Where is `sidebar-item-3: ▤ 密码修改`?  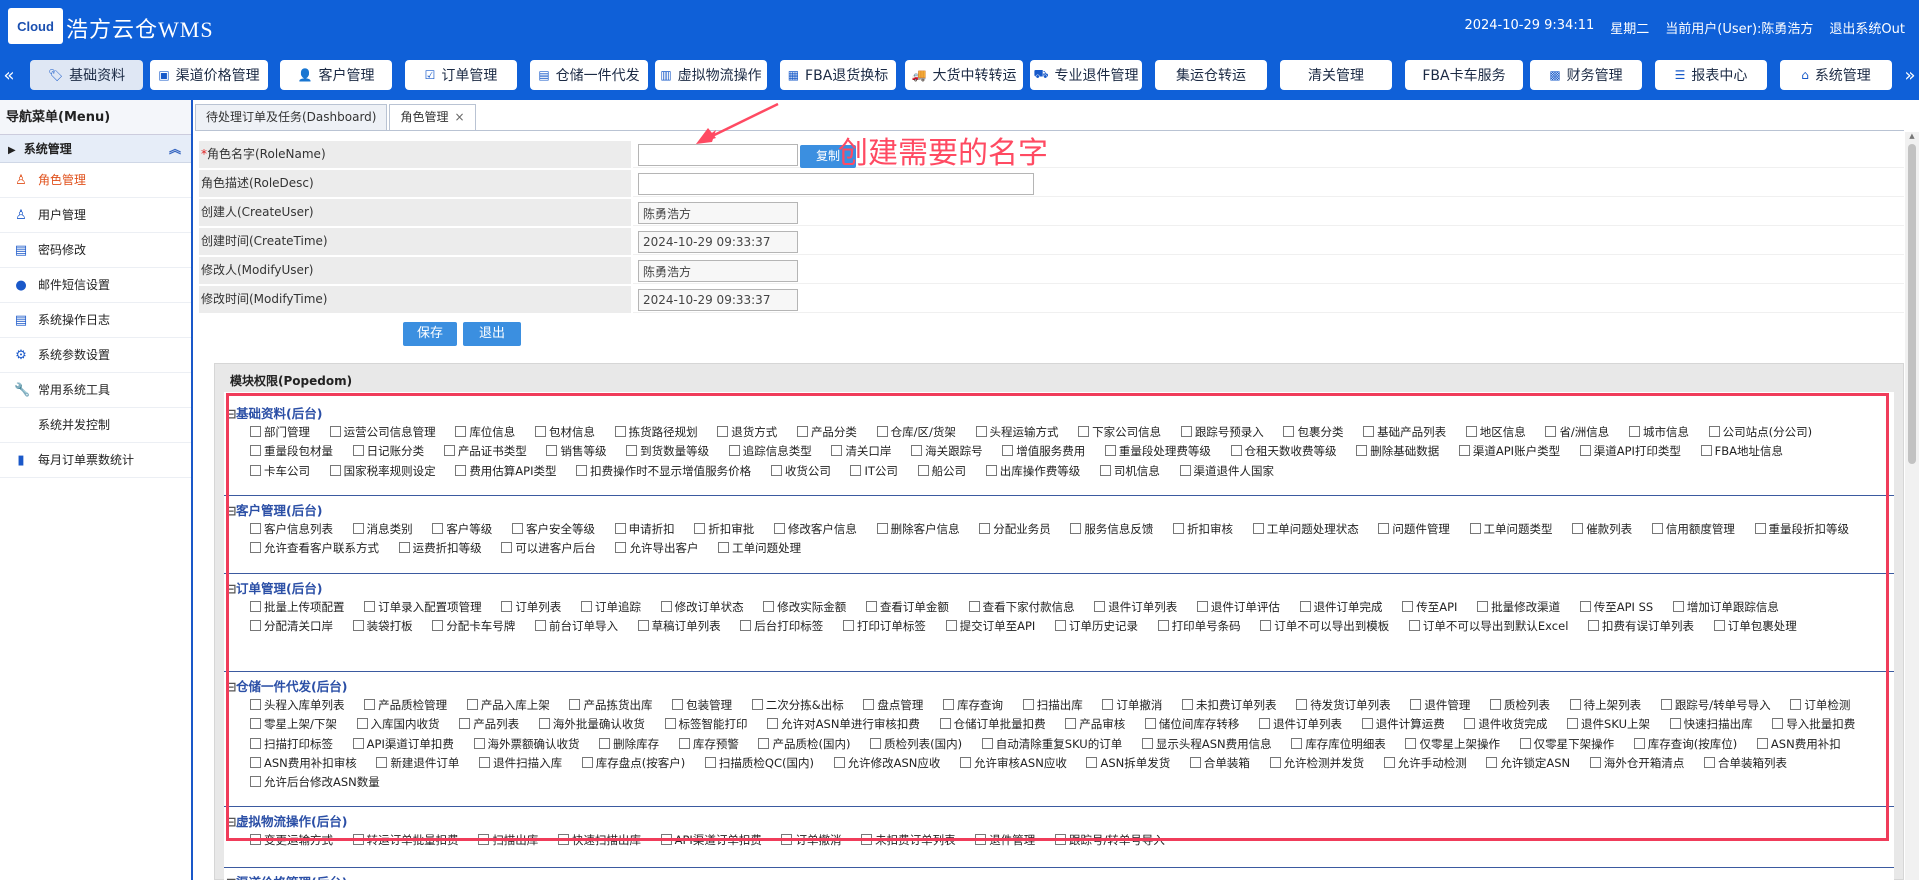
sidebar-item-3: ▤ 密码修改 is located at coordinates (95, 250).